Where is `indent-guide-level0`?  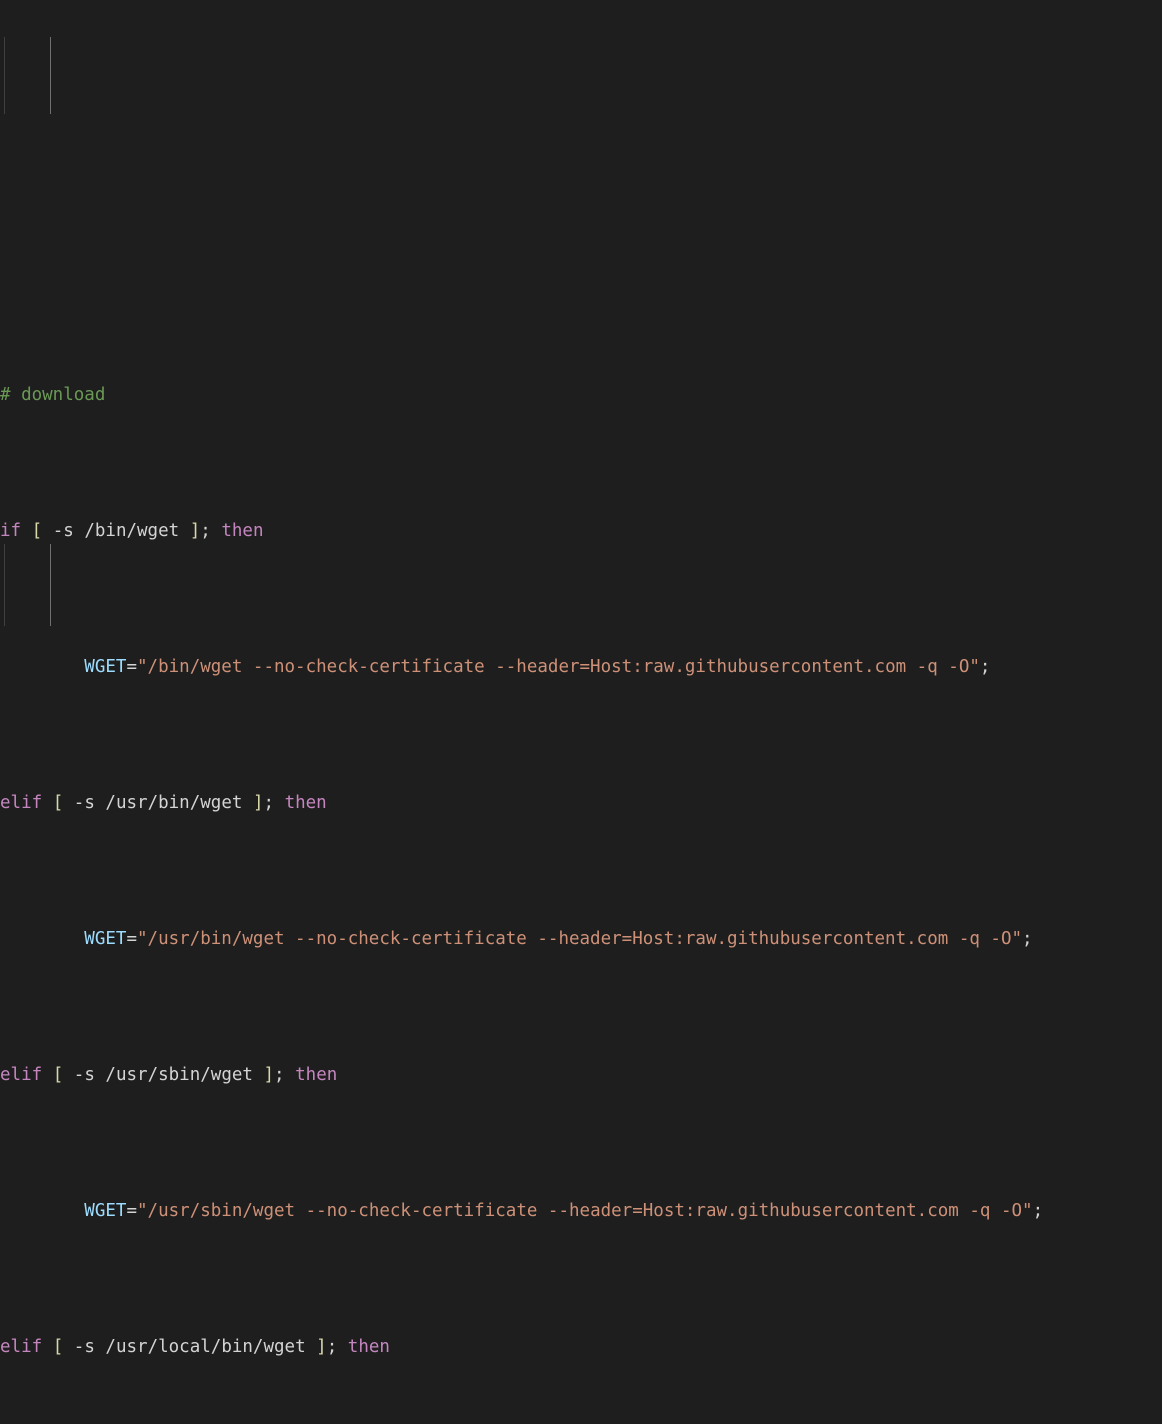
indent-guide-level0 is located at coordinates (4, 75).